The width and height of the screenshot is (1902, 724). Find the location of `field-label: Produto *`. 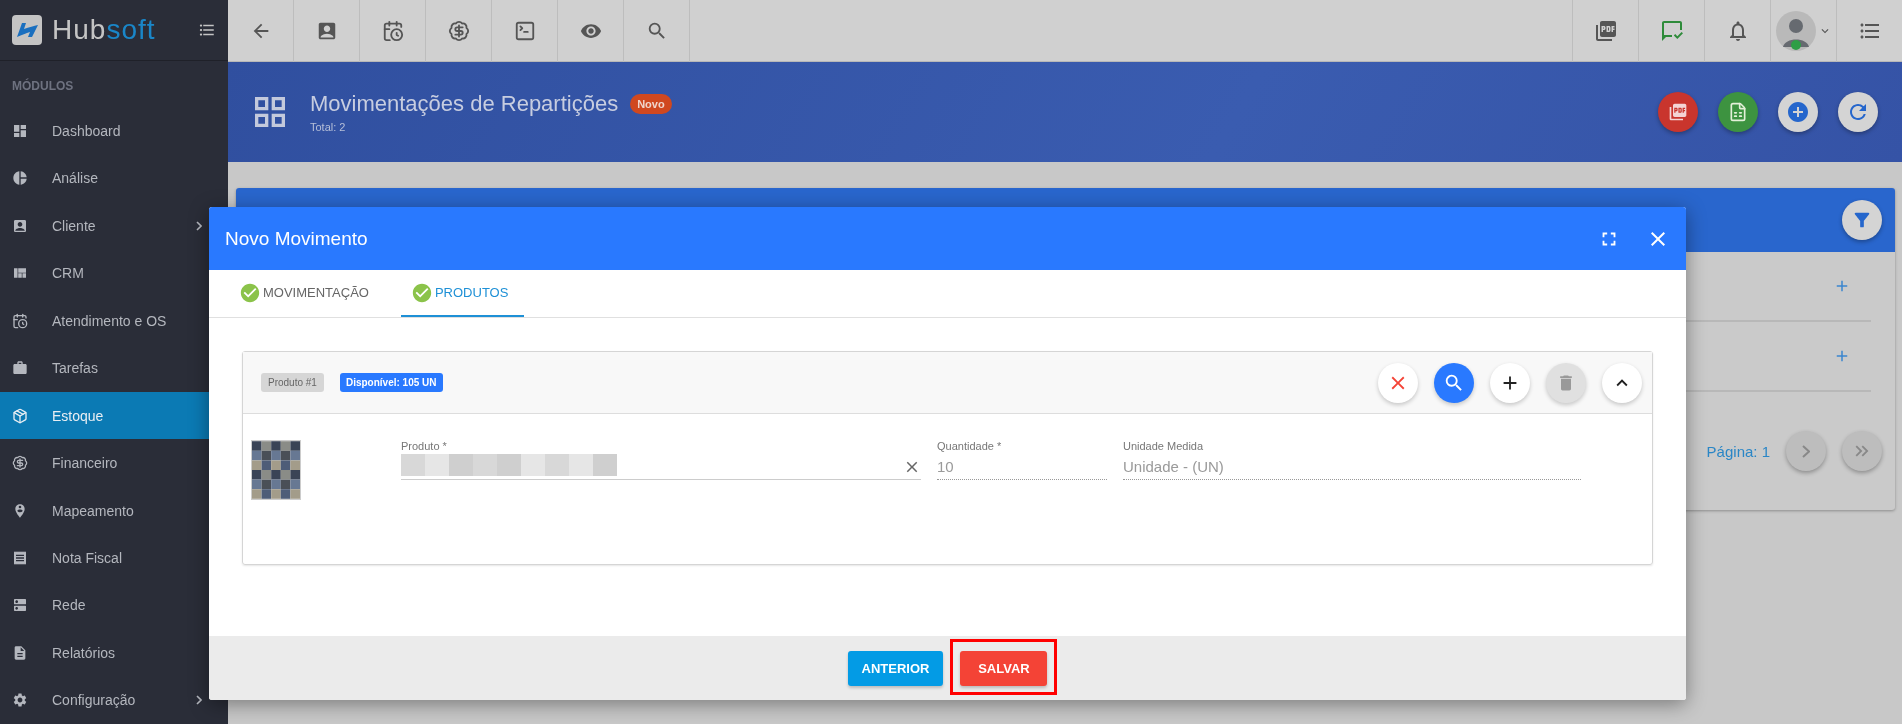

field-label: Produto * is located at coordinates (424, 446).